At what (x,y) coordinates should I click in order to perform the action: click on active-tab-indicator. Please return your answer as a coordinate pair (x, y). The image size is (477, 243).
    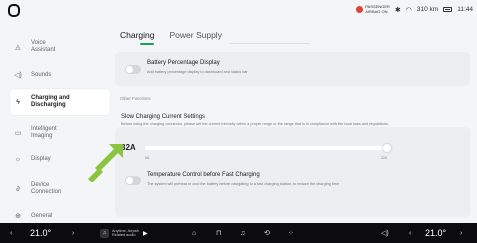
    Looking at the image, I should click on (147, 44).